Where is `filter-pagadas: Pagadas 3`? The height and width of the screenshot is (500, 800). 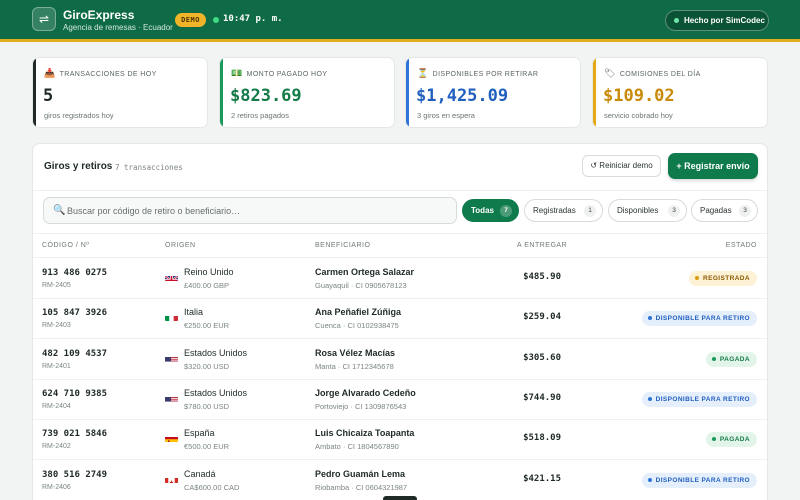
filter-pagadas: Pagadas 3 is located at coordinates (724, 210).